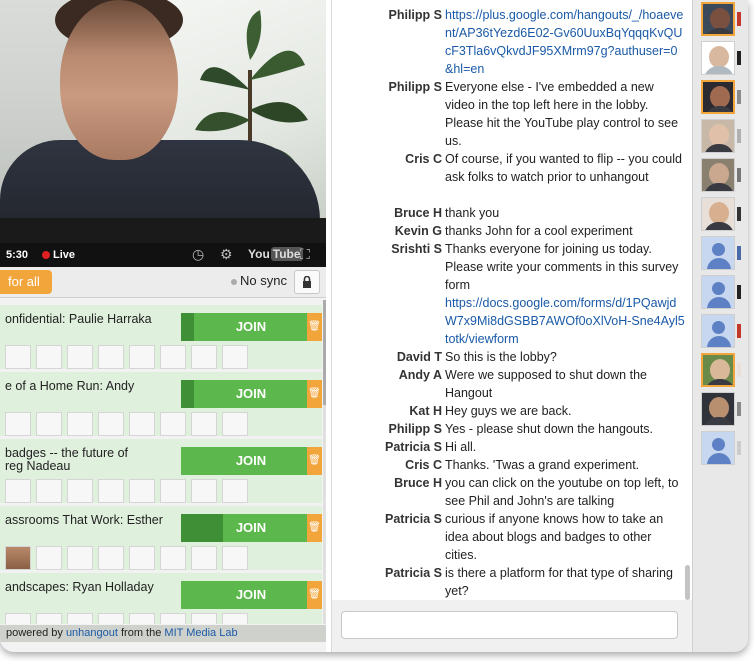 This screenshot has width=754, height=661. What do you see at coordinates (305, 254) in the screenshot?
I see `fullscreen-icon: ⛶` at bounding box center [305, 254].